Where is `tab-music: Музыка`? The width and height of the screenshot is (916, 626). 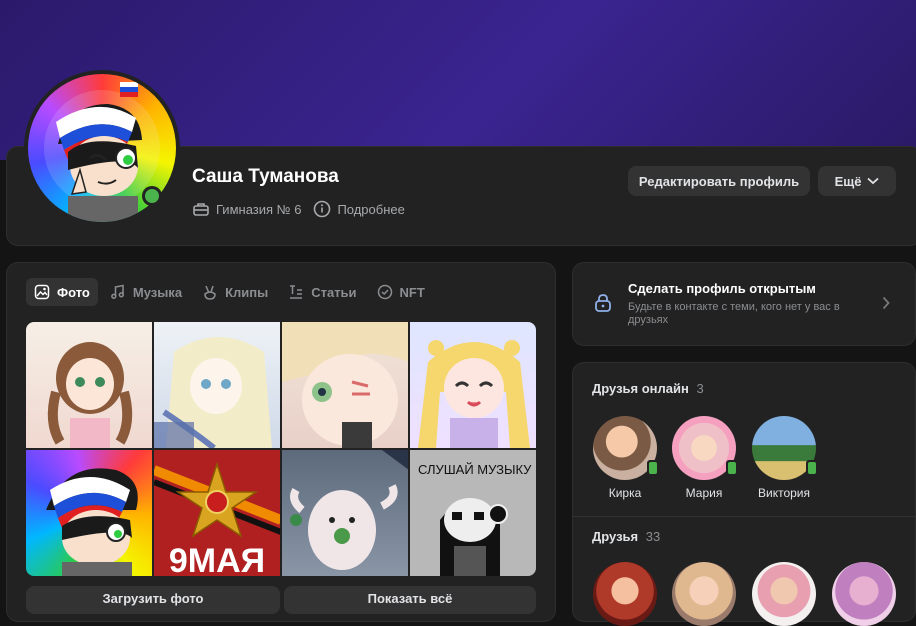
tab-music: Музыка is located at coordinates (146, 292).